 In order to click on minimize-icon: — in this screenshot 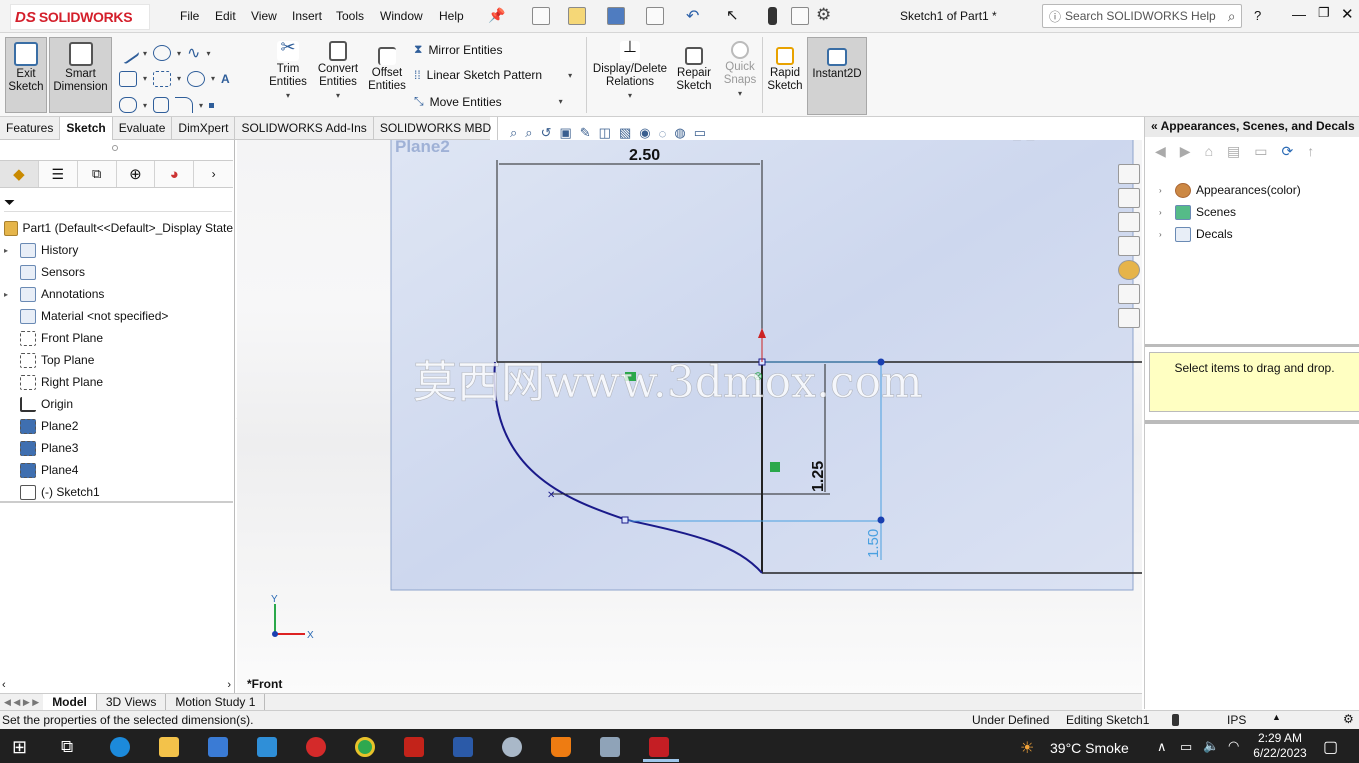, I will do `click(1299, 14)`.